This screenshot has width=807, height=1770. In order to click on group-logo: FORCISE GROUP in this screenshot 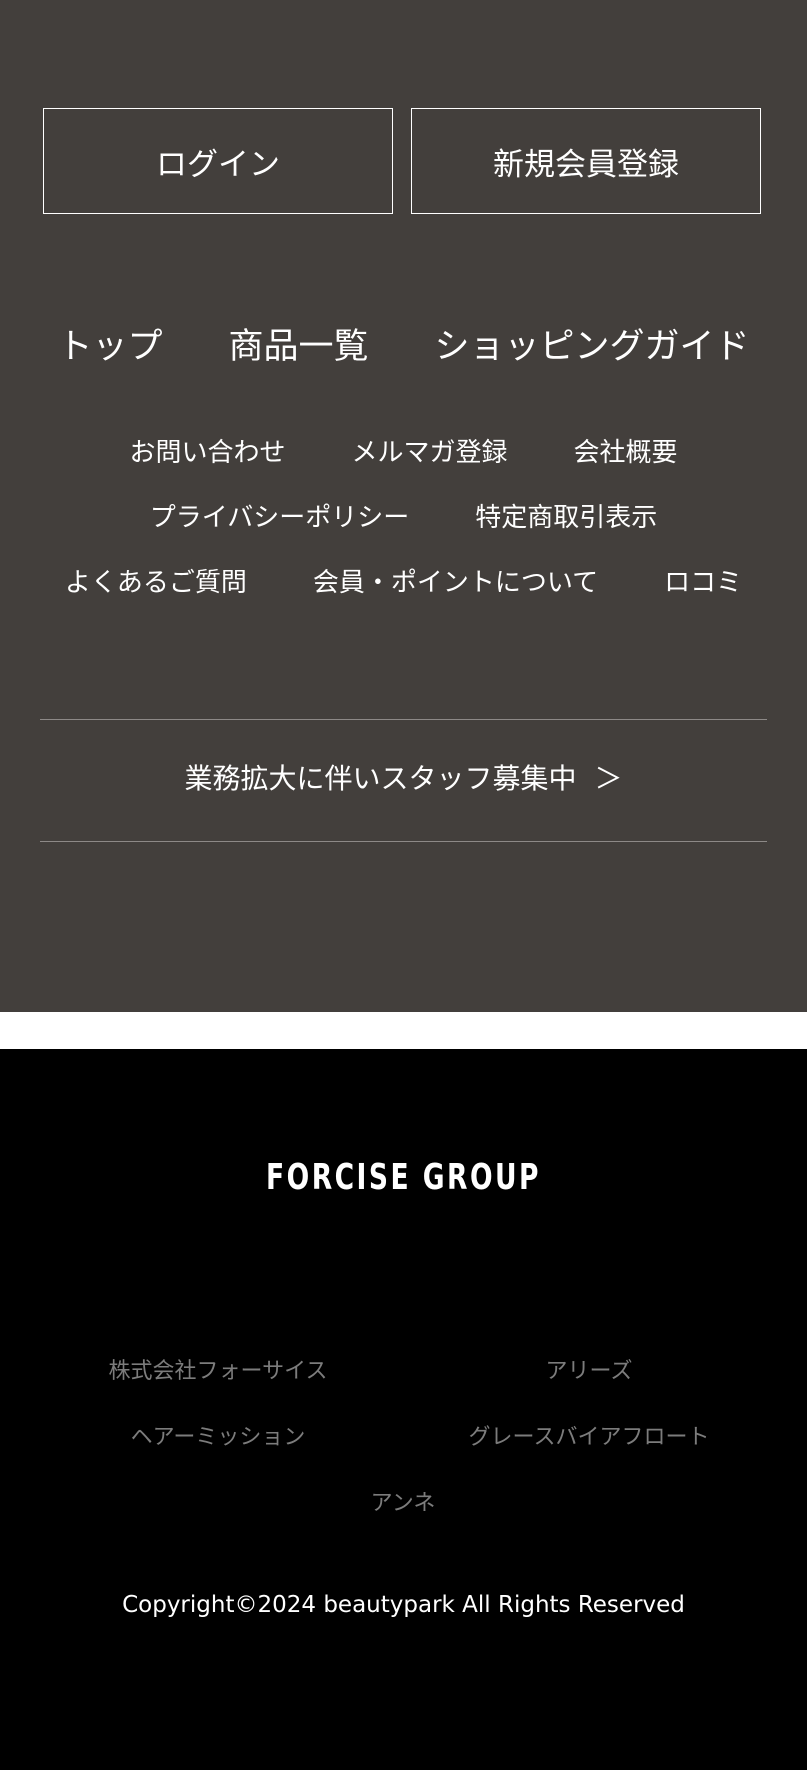, I will do `click(403, 1177)`.